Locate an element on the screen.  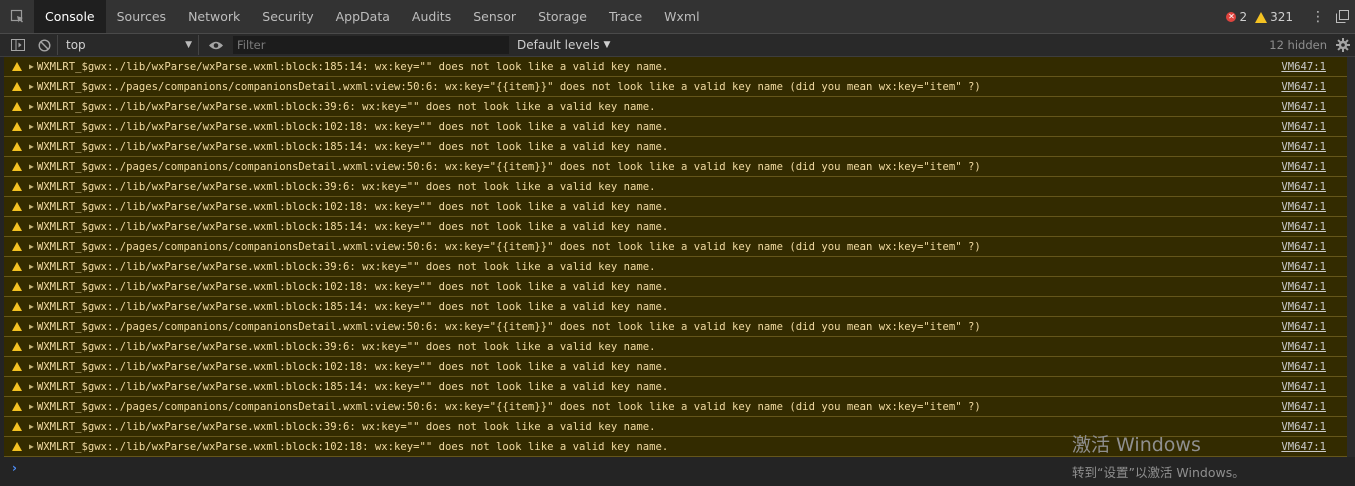
live-expression-eye-icon is located at coordinates (216, 45).